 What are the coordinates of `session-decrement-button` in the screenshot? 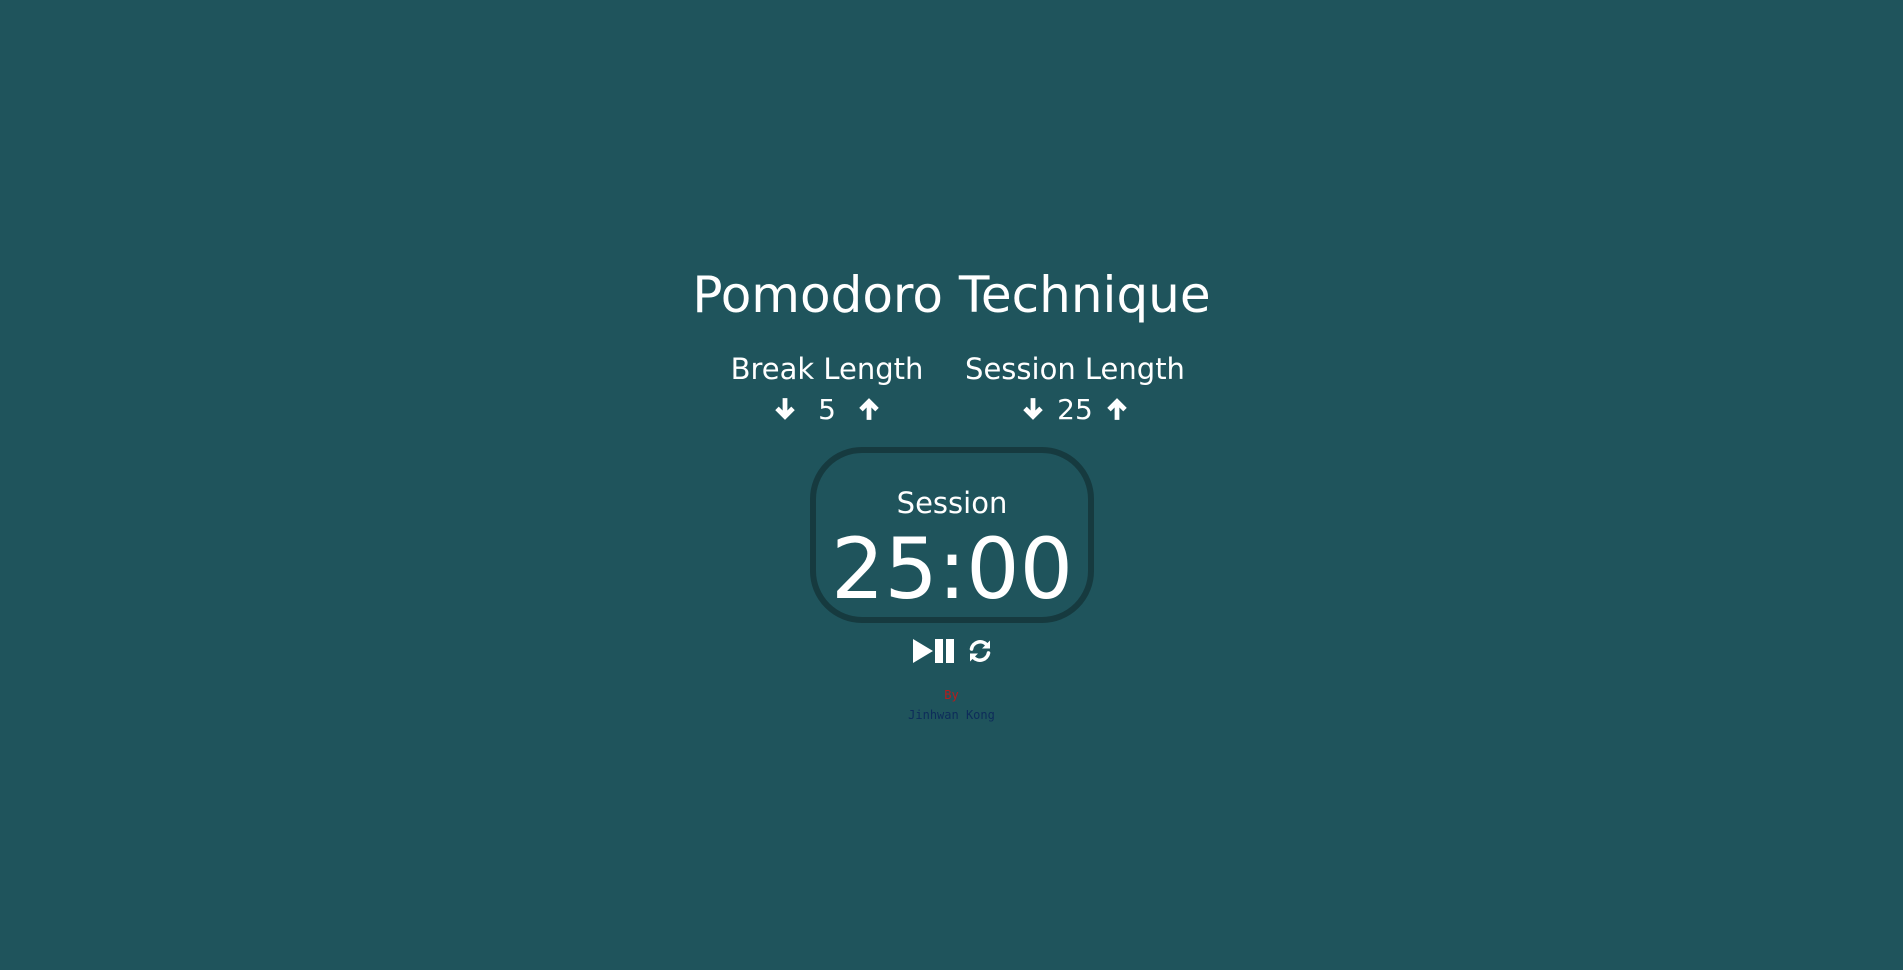 It's located at (1033, 409).